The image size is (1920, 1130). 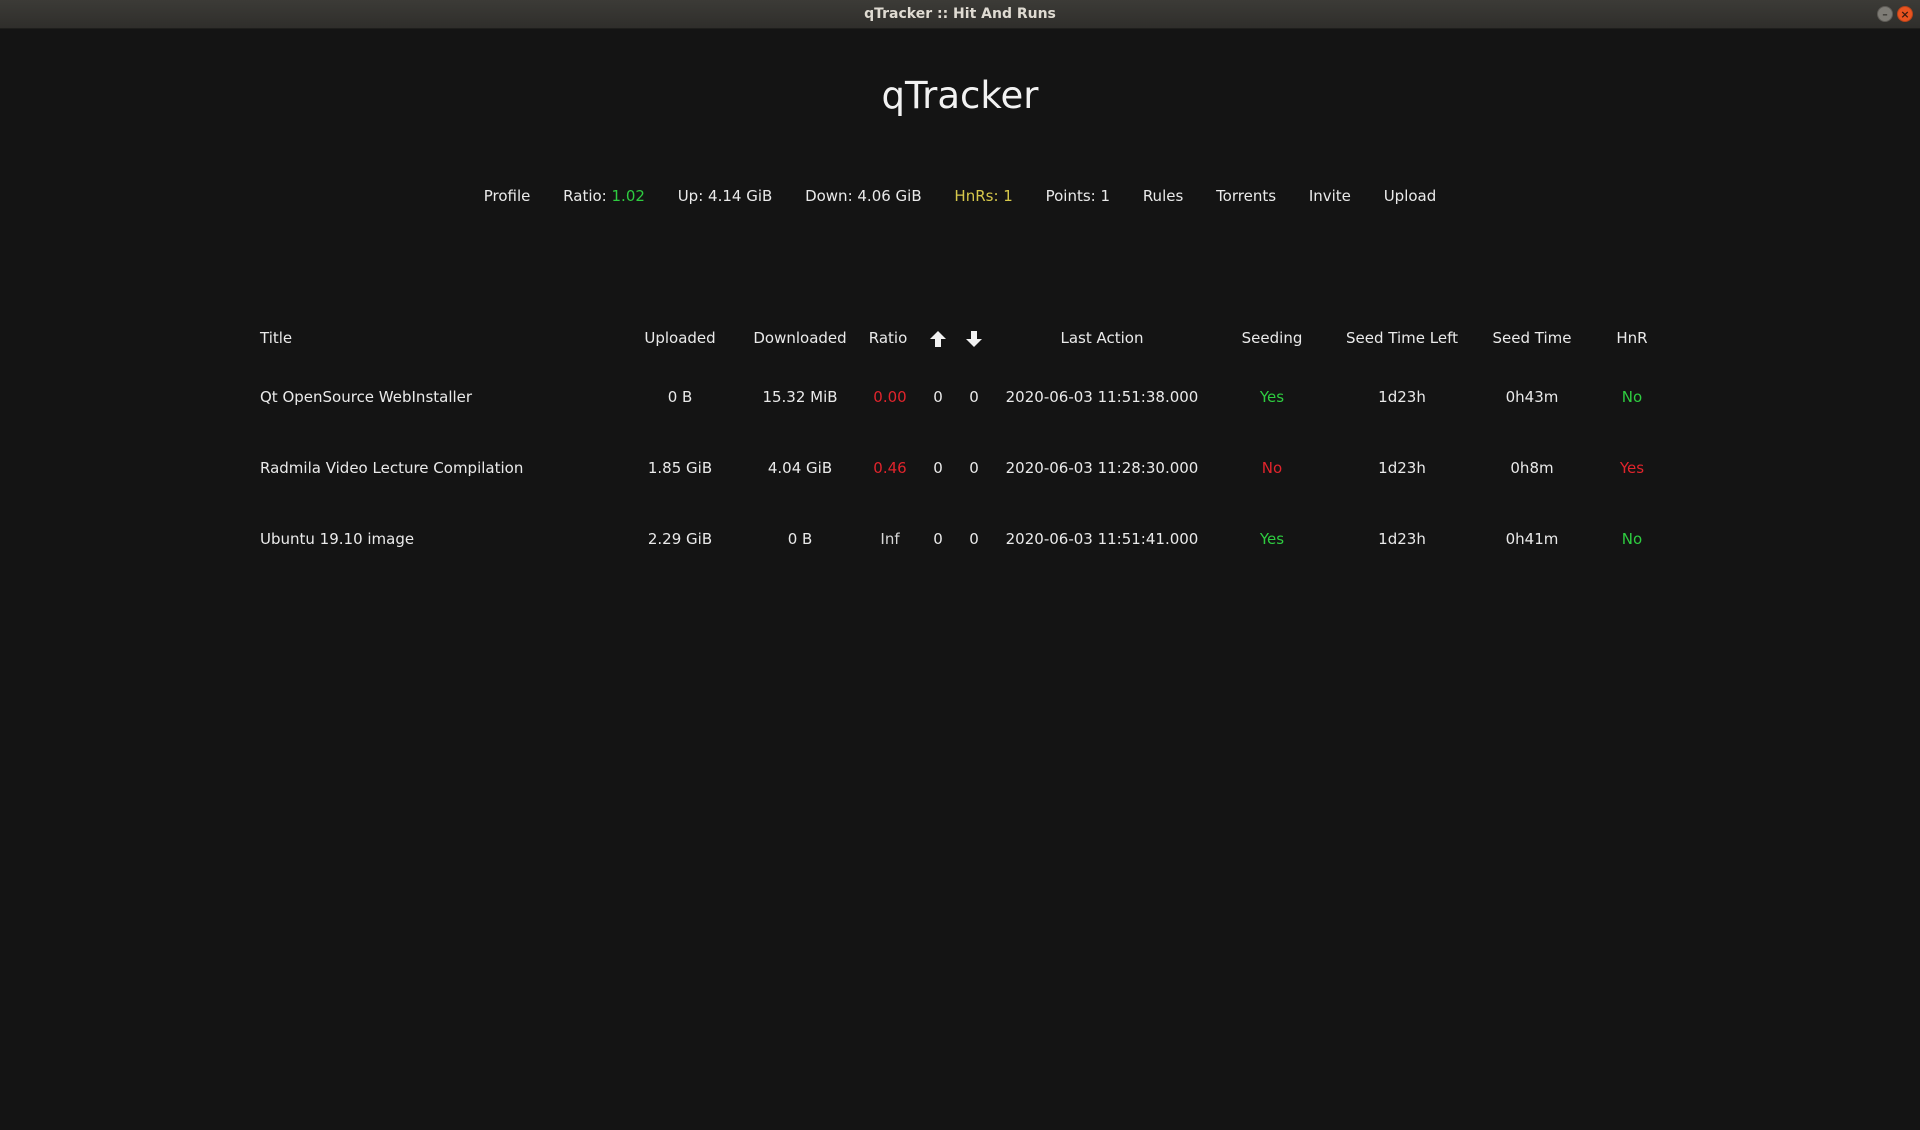 I want to click on table-cell-ratio: 0.00, so click(x=890, y=397).